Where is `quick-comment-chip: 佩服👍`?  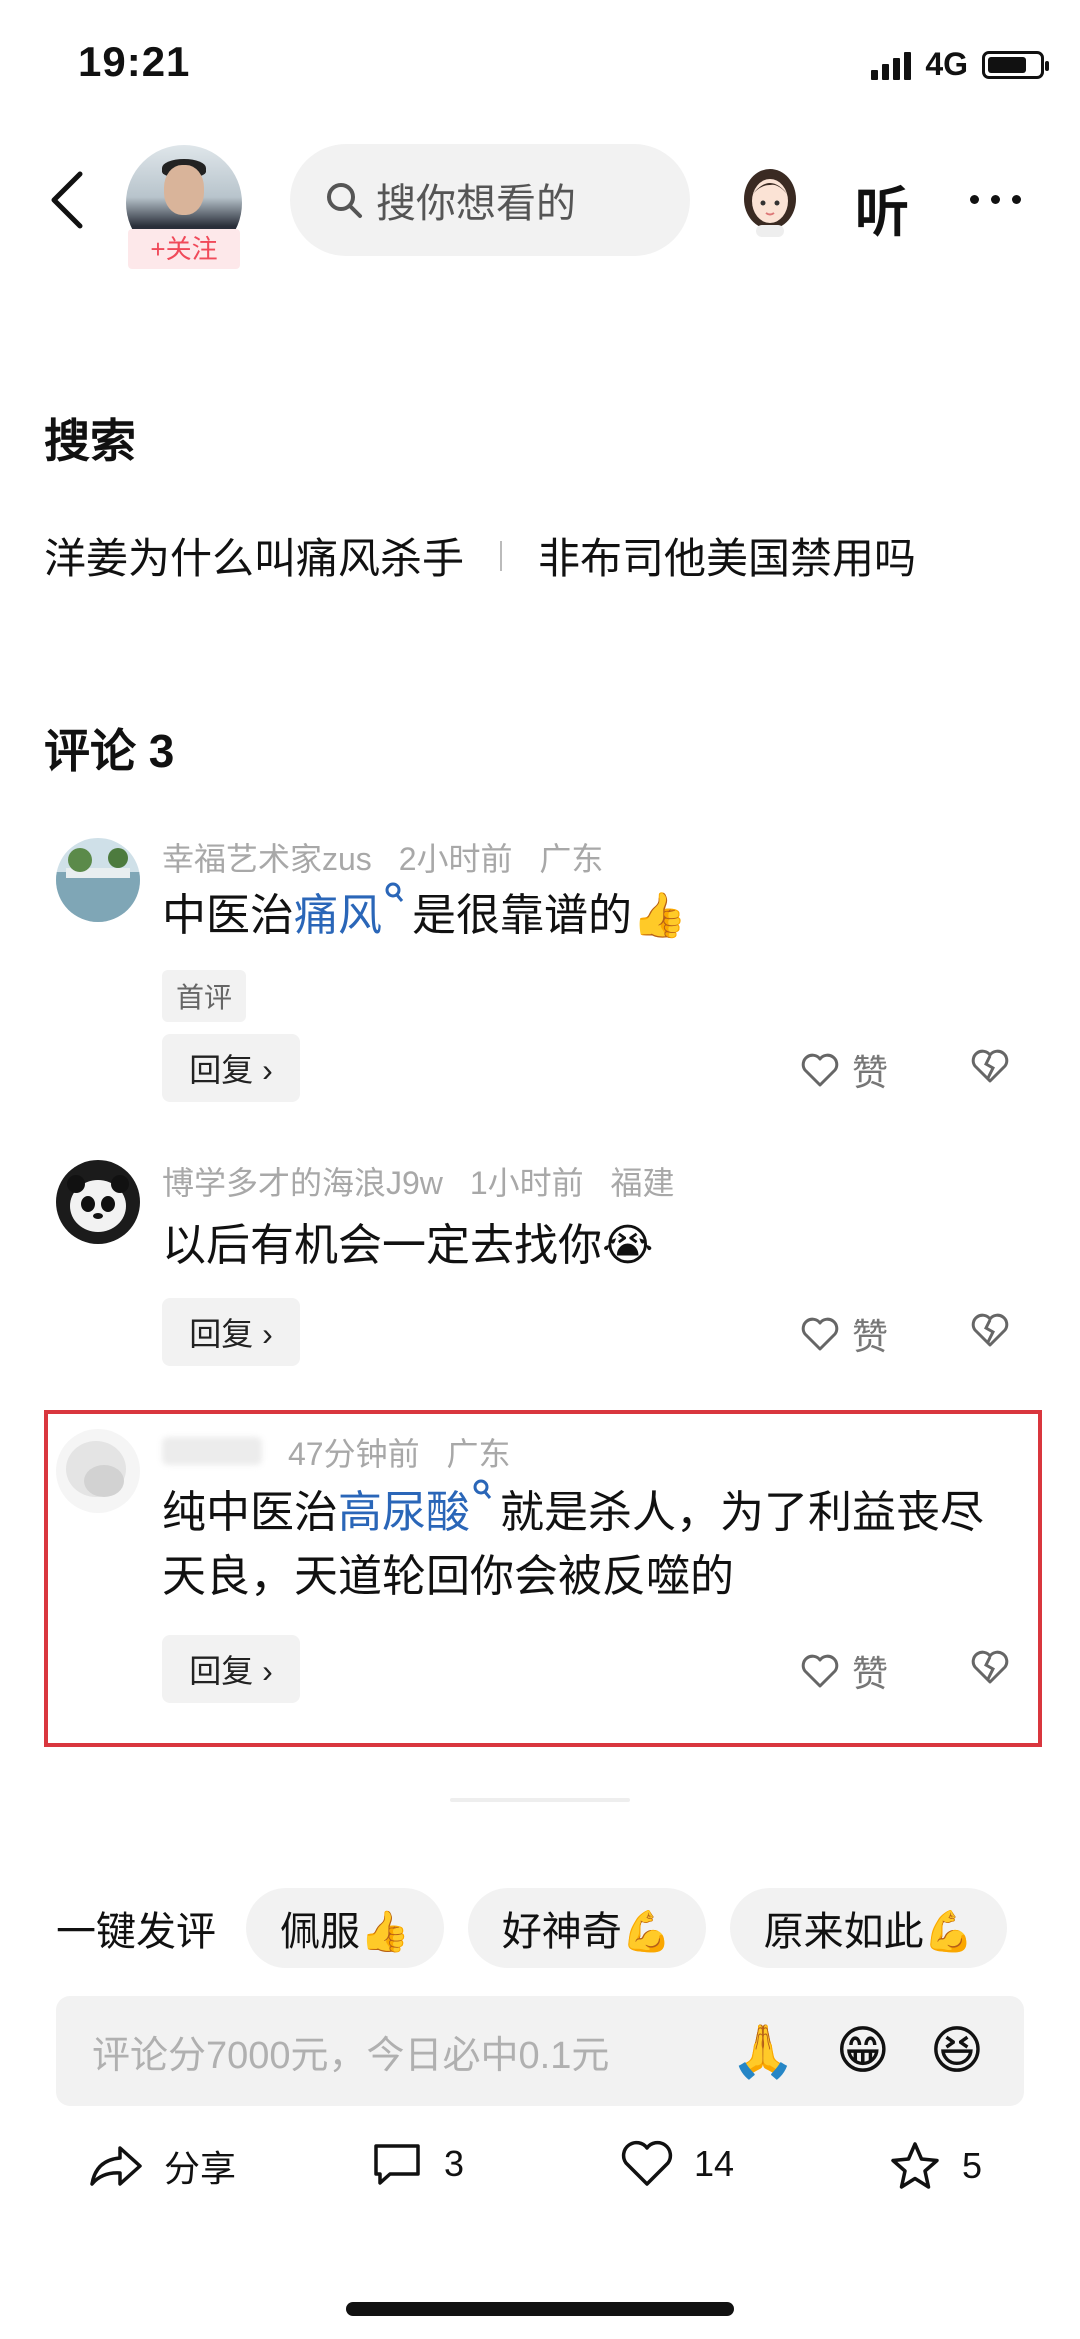 quick-comment-chip: 佩服👍 is located at coordinates (345, 1928).